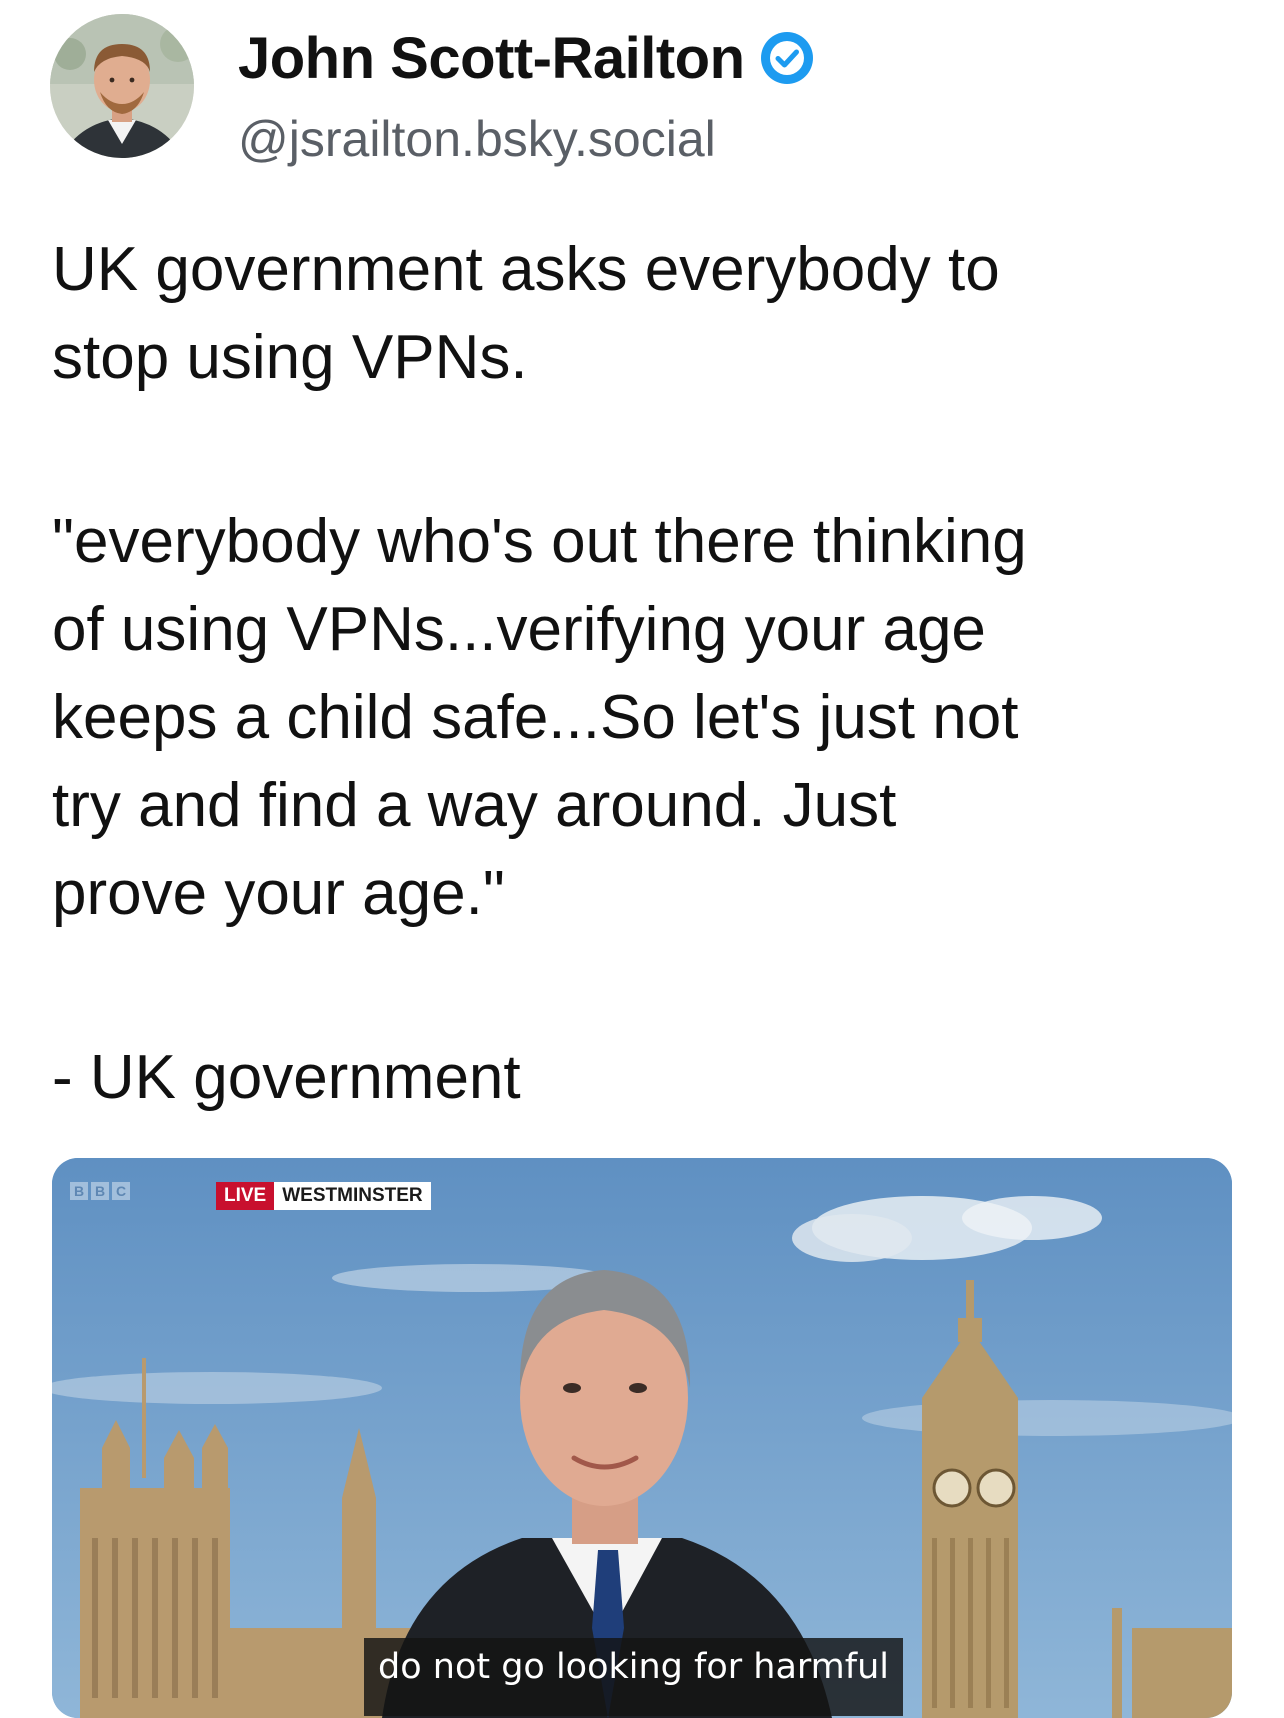  I want to click on post-text-attribution: - UK government, so click(286, 1077).